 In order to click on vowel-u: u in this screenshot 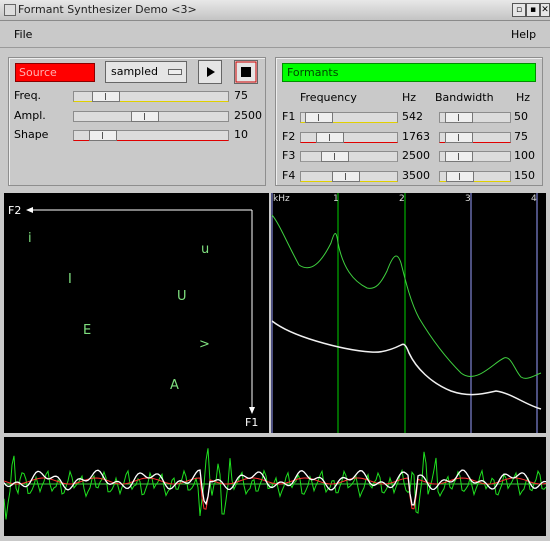, I will do `click(205, 249)`.